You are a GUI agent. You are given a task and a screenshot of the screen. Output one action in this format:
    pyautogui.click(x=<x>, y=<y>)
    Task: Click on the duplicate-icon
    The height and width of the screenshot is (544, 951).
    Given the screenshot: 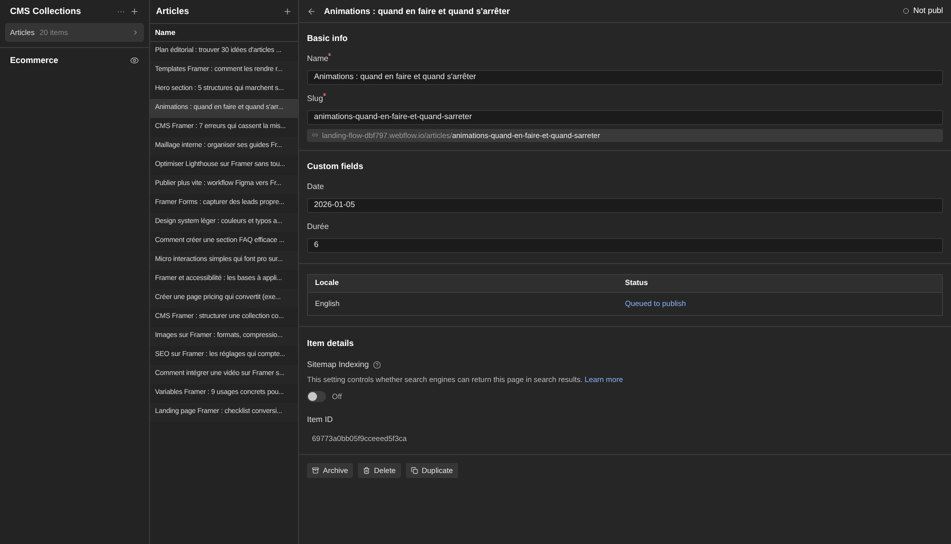 What is the action you would take?
    pyautogui.click(x=414, y=470)
    